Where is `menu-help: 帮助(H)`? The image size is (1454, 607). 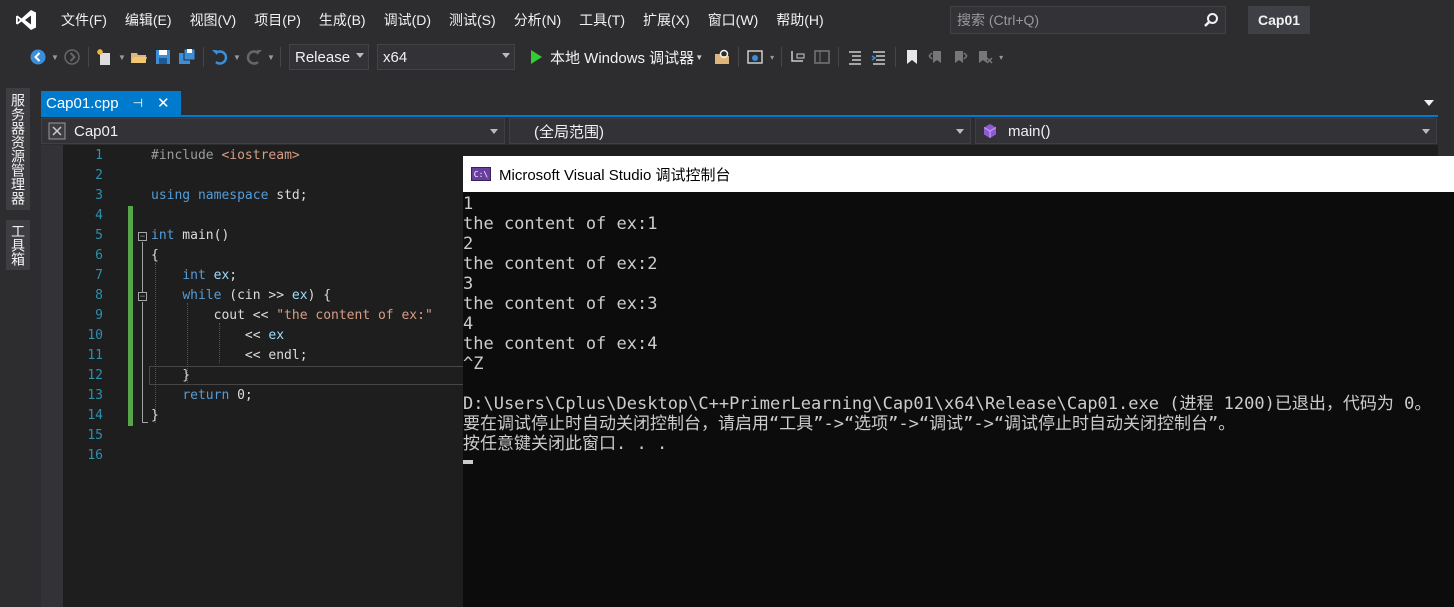 menu-help: 帮助(H) is located at coordinates (799, 20).